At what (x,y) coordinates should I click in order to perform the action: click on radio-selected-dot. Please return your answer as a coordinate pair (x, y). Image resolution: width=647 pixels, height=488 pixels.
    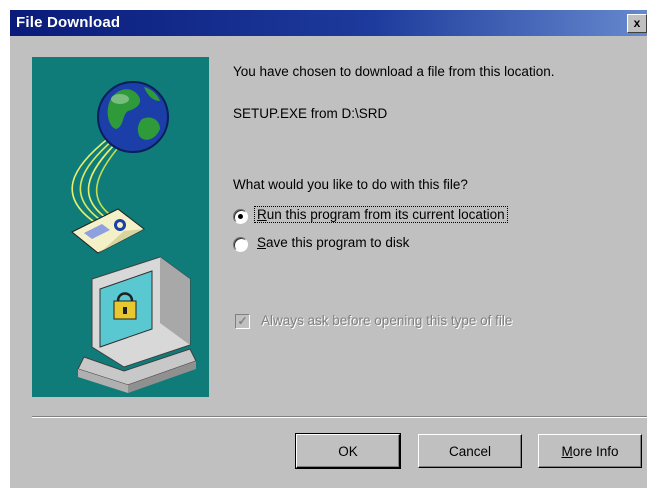
    Looking at the image, I should click on (240, 216).